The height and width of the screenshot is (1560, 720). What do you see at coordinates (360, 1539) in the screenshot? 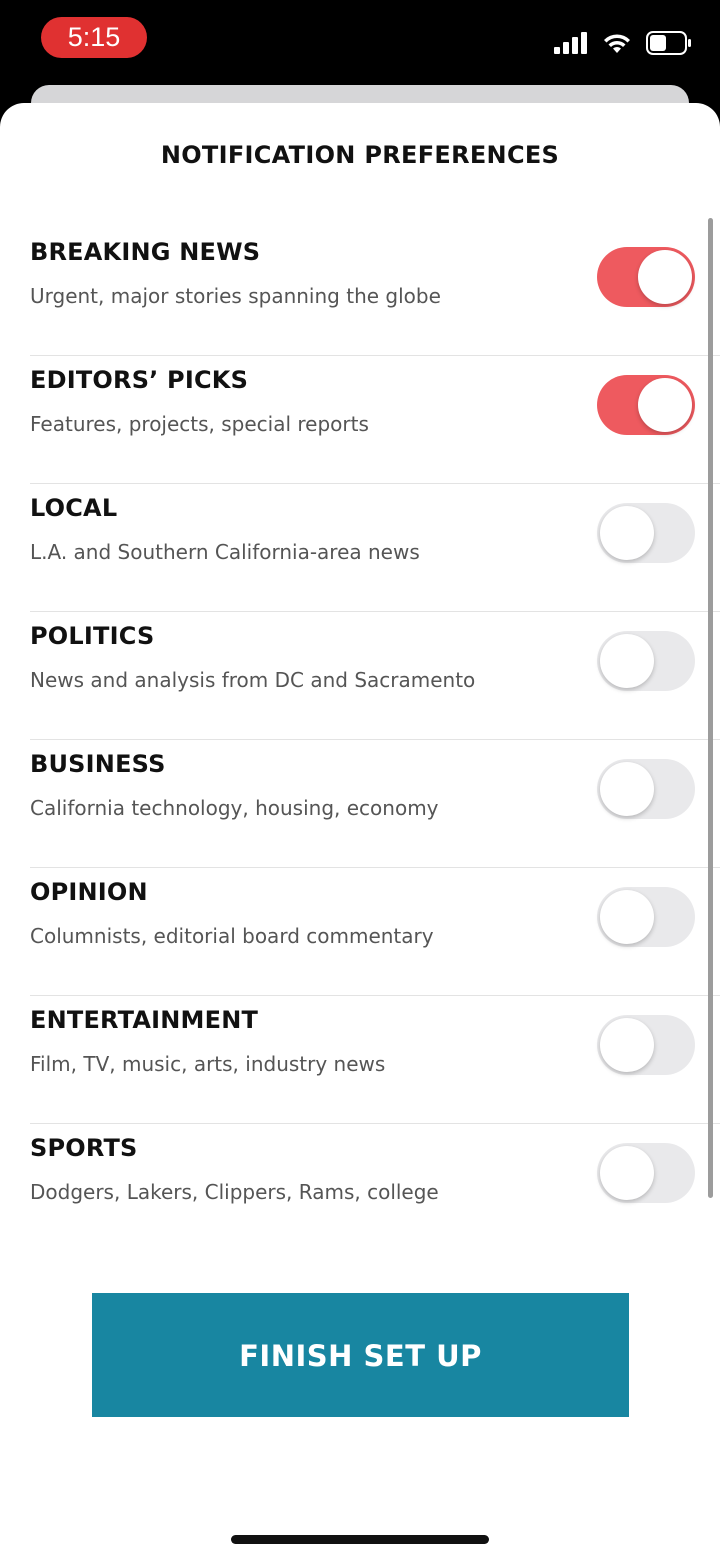
I see `home-indicator` at bounding box center [360, 1539].